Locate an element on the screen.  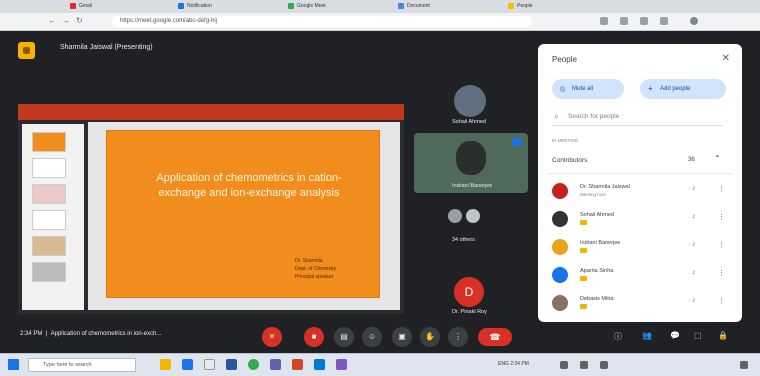
back-icon: ← is located at coordinates (52, 20).